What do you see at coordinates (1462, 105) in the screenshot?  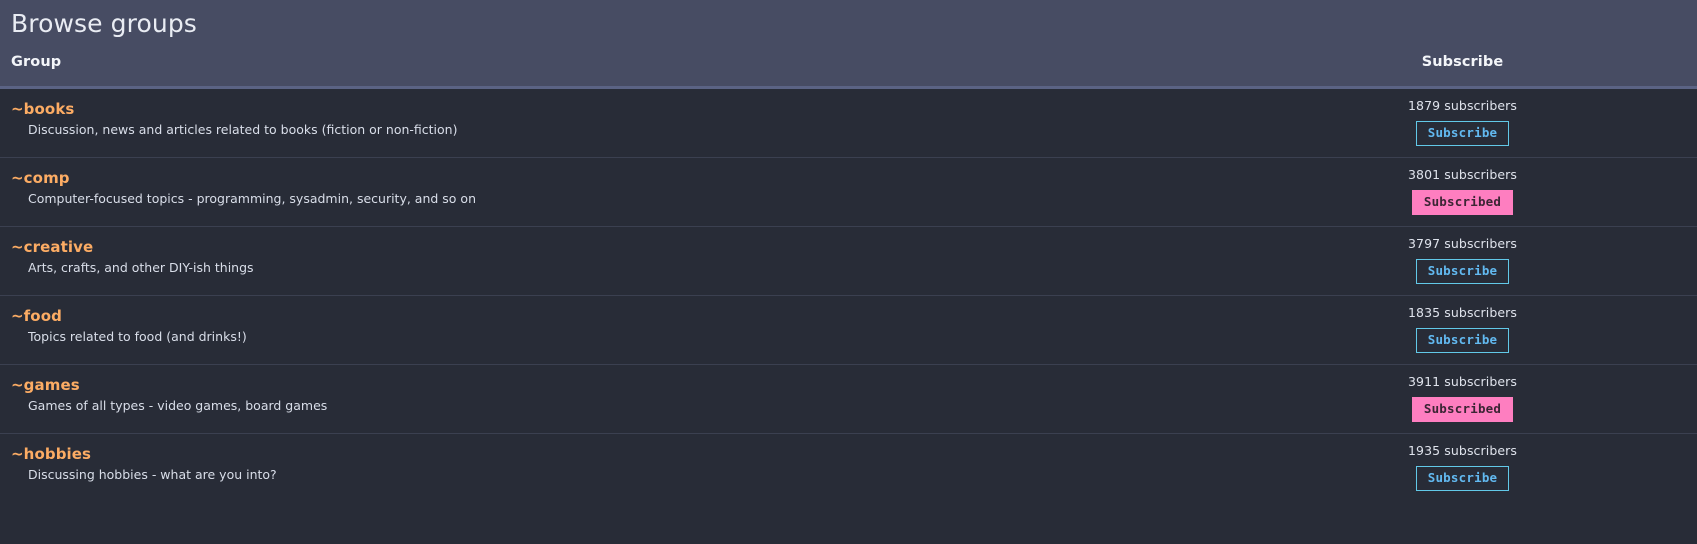 I see `subscriber-count: 1879 subscribers` at bounding box center [1462, 105].